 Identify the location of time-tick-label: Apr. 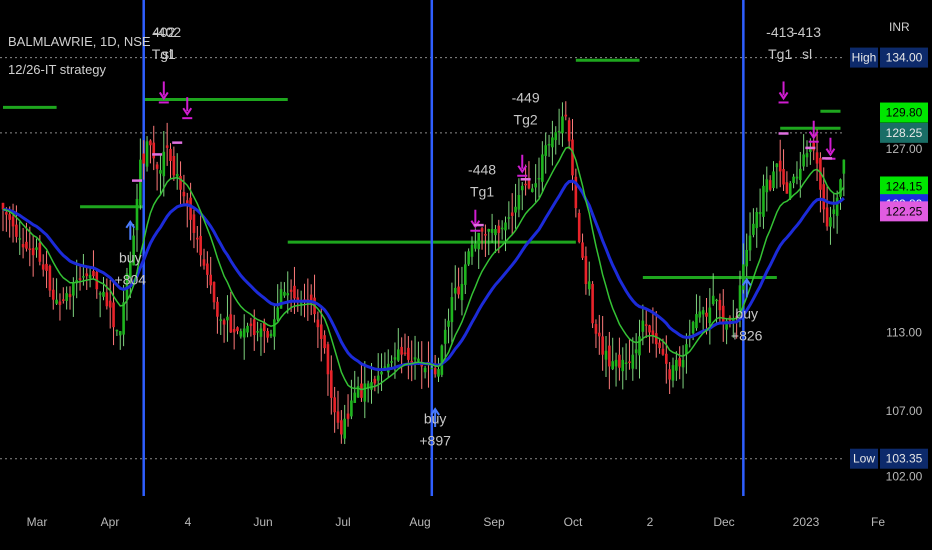
(110, 522).